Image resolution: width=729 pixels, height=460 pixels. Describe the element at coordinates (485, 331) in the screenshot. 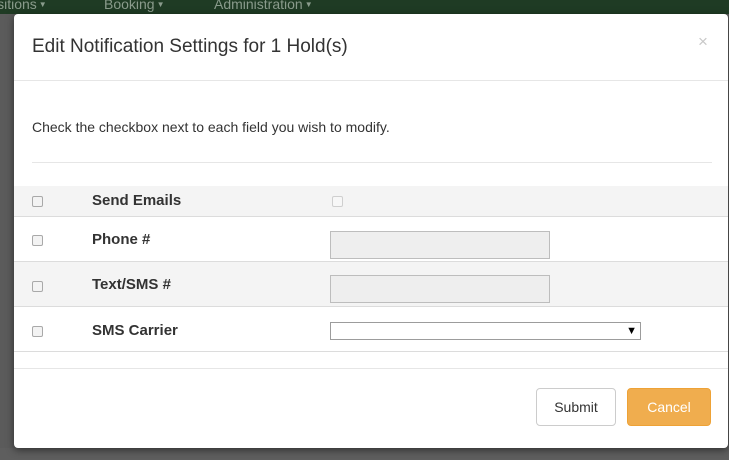

I see `sms-carrier-select: ▼` at that location.